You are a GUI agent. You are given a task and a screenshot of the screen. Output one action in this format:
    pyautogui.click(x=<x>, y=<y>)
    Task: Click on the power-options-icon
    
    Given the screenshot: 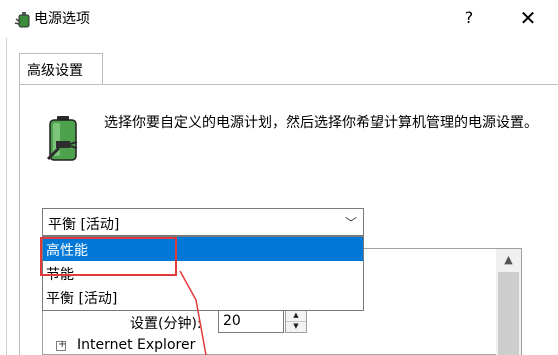 What is the action you would take?
    pyautogui.click(x=22, y=20)
    